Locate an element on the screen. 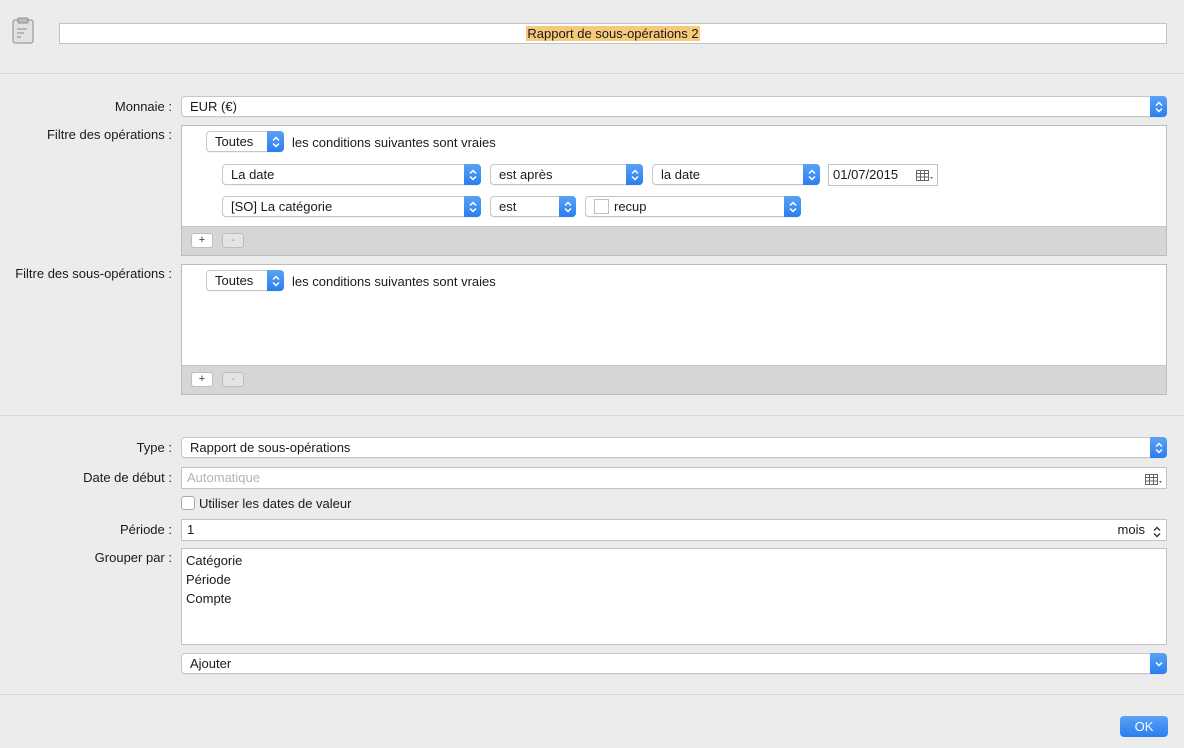 This screenshot has height=748, width=1184. chevron-down-icon is located at coordinates (1158, 663).